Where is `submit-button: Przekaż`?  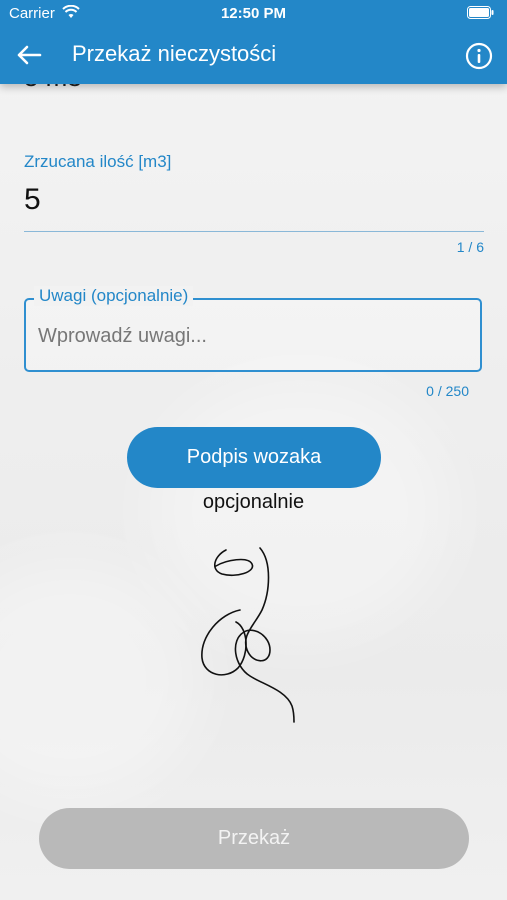 submit-button: Przekaż is located at coordinates (254, 838).